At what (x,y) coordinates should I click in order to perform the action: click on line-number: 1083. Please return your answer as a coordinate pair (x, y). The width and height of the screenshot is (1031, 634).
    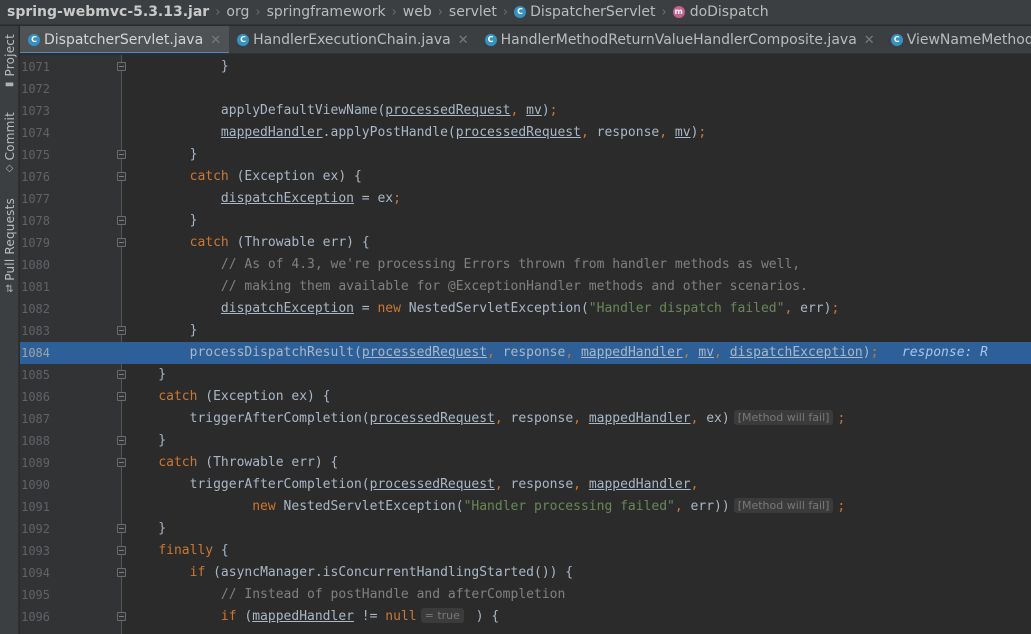
    Looking at the image, I should click on (35, 331).